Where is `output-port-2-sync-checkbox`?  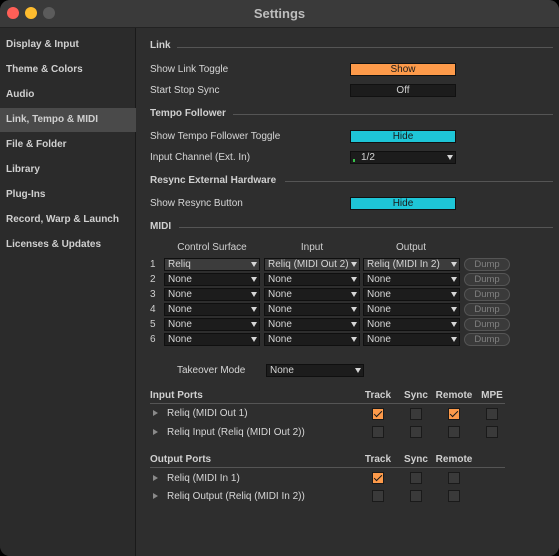 output-port-2-sync-checkbox is located at coordinates (416, 496).